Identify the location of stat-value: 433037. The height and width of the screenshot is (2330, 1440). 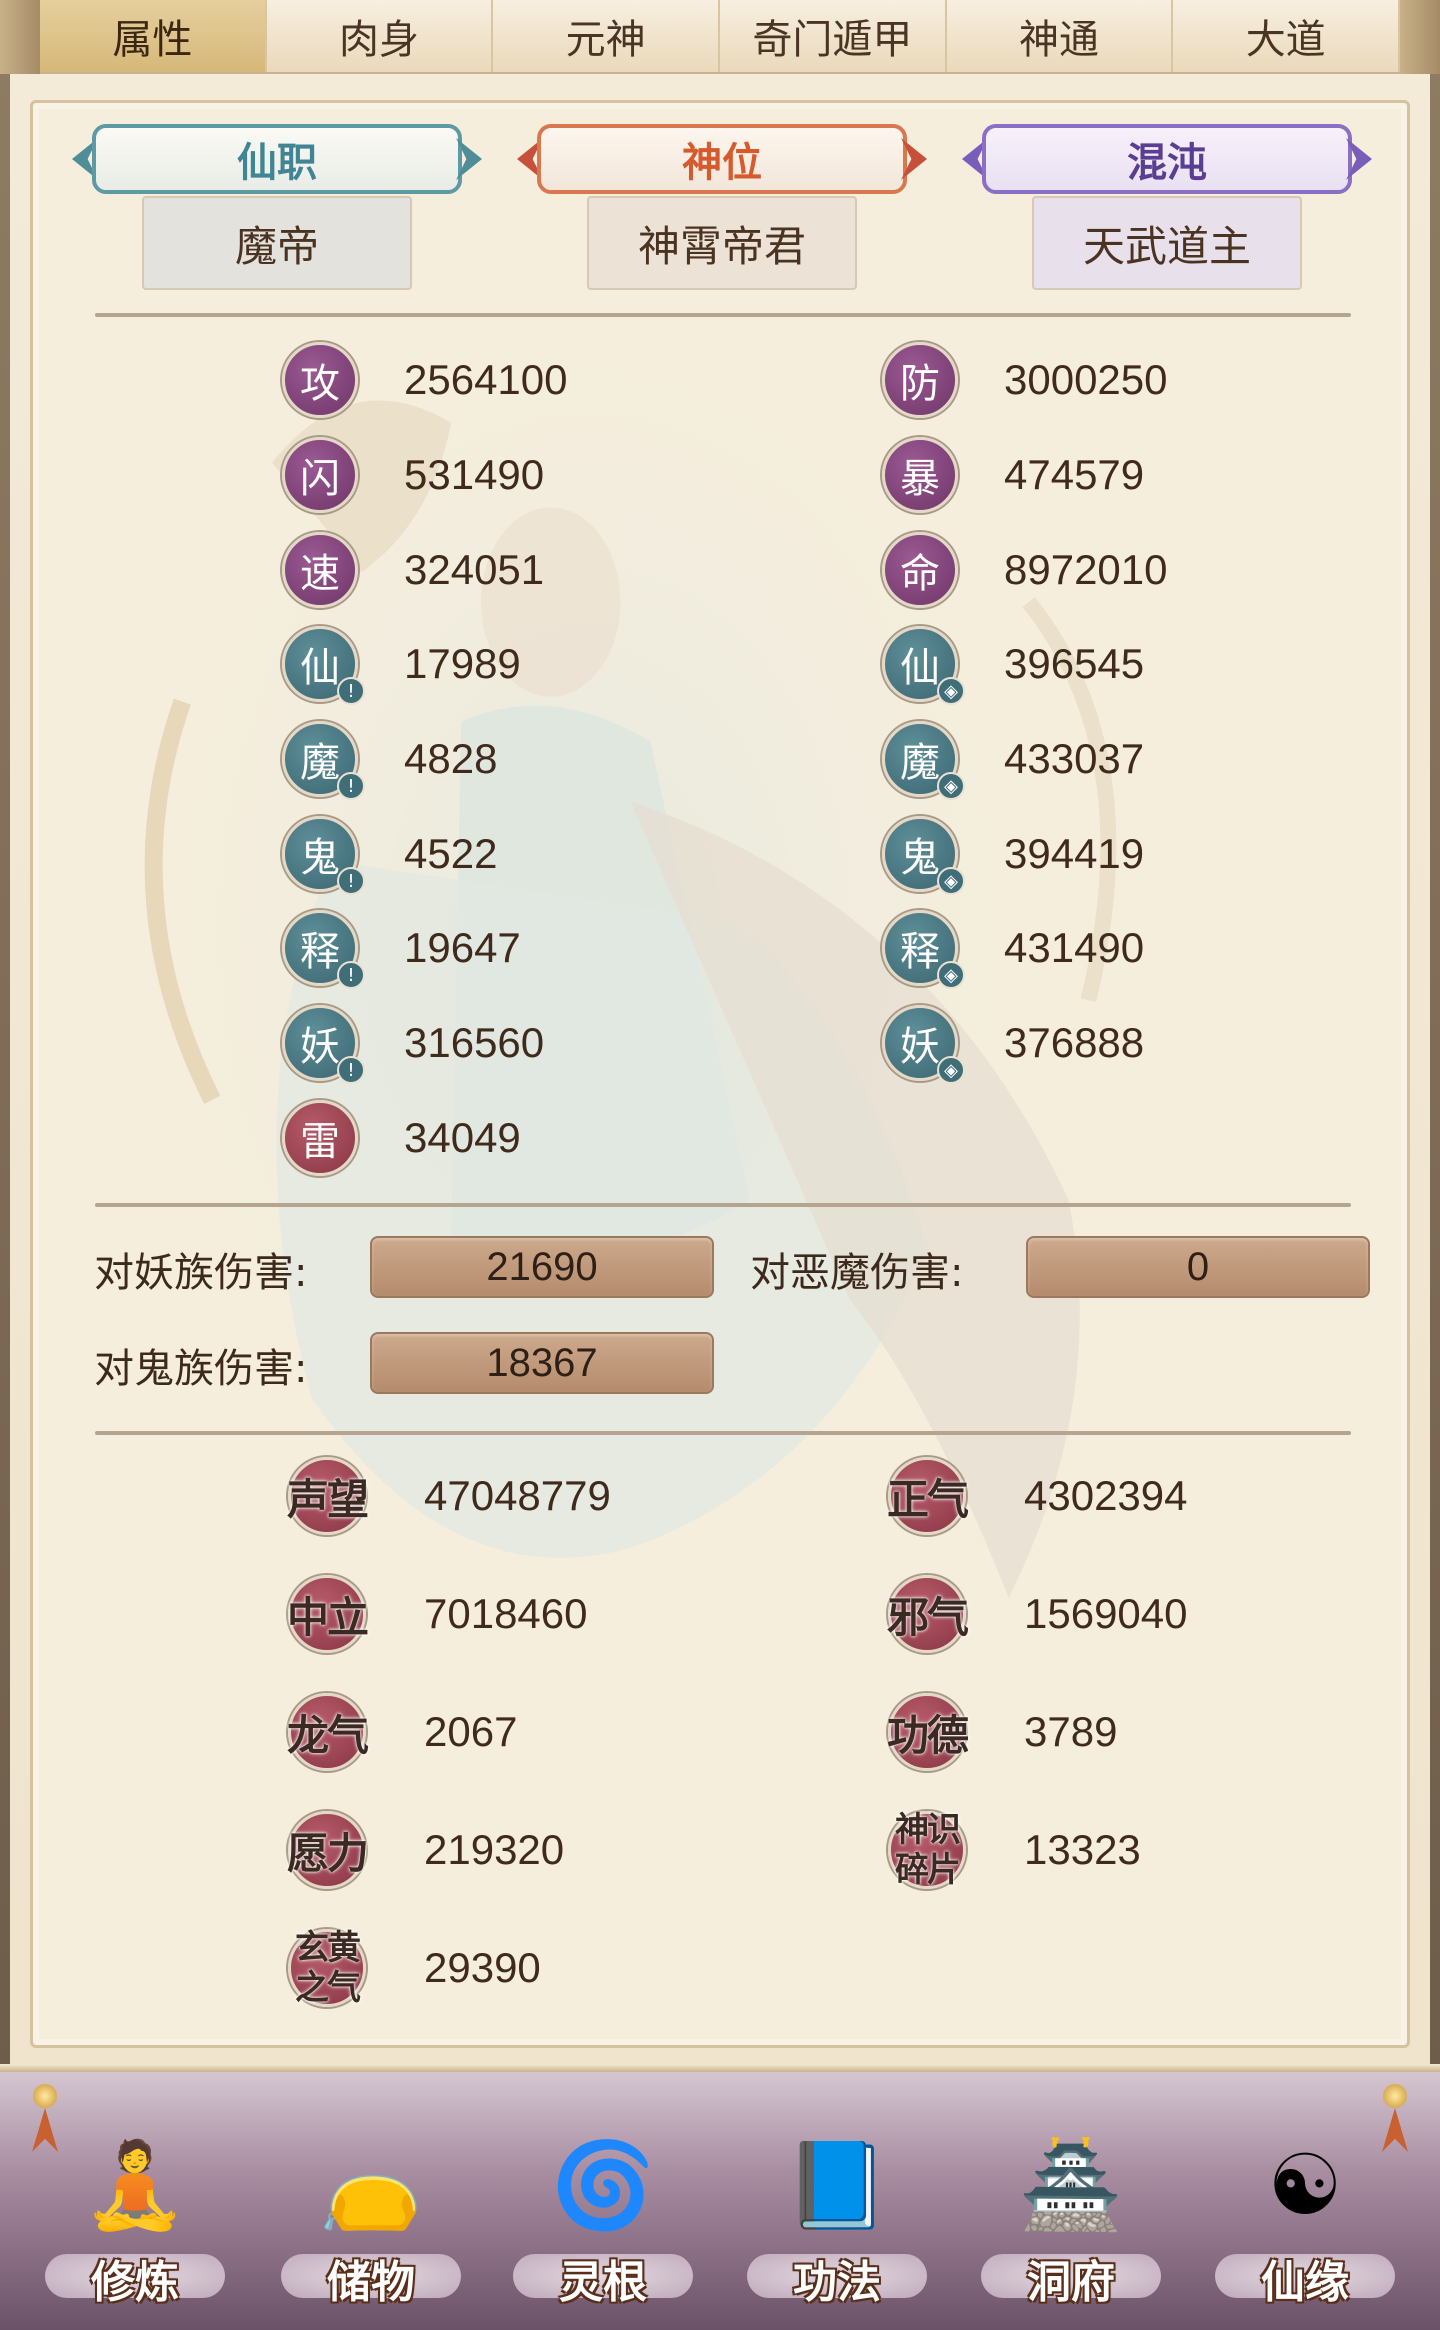
(1074, 758).